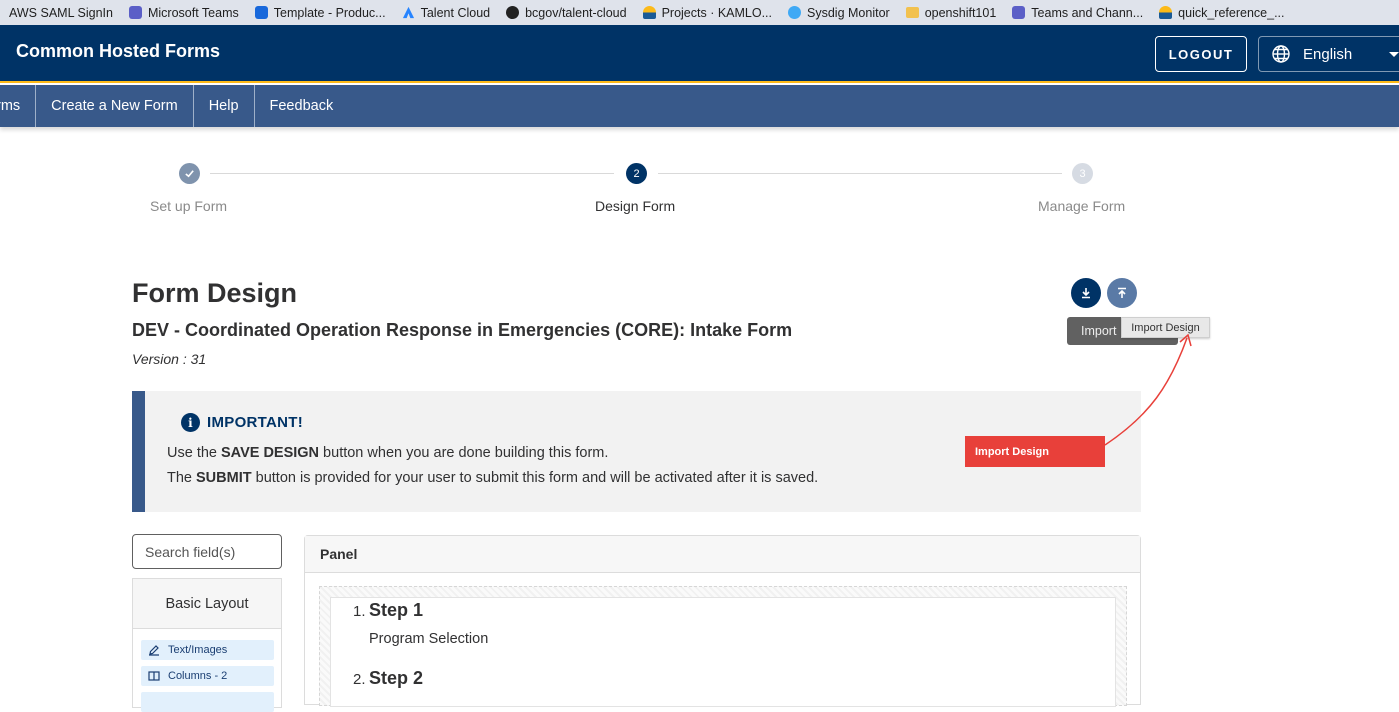 Image resolution: width=1399 pixels, height=712 pixels. Describe the element at coordinates (18, 106) in the screenshot. I see `nav-my-forms: rms` at that location.